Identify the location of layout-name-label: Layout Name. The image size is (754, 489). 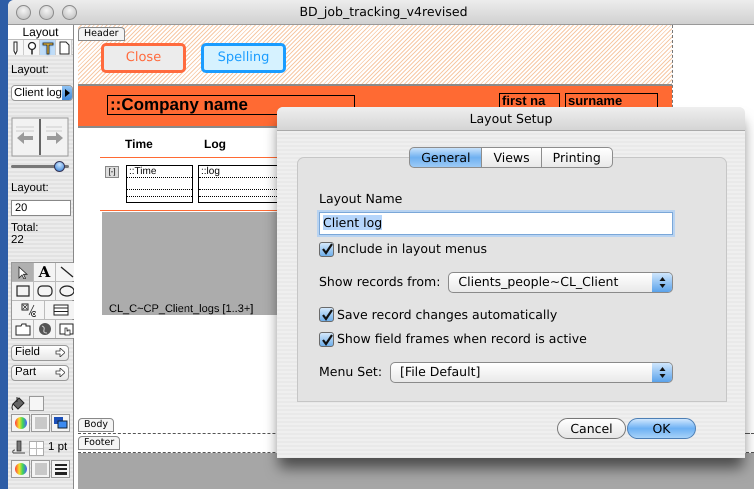
(361, 199).